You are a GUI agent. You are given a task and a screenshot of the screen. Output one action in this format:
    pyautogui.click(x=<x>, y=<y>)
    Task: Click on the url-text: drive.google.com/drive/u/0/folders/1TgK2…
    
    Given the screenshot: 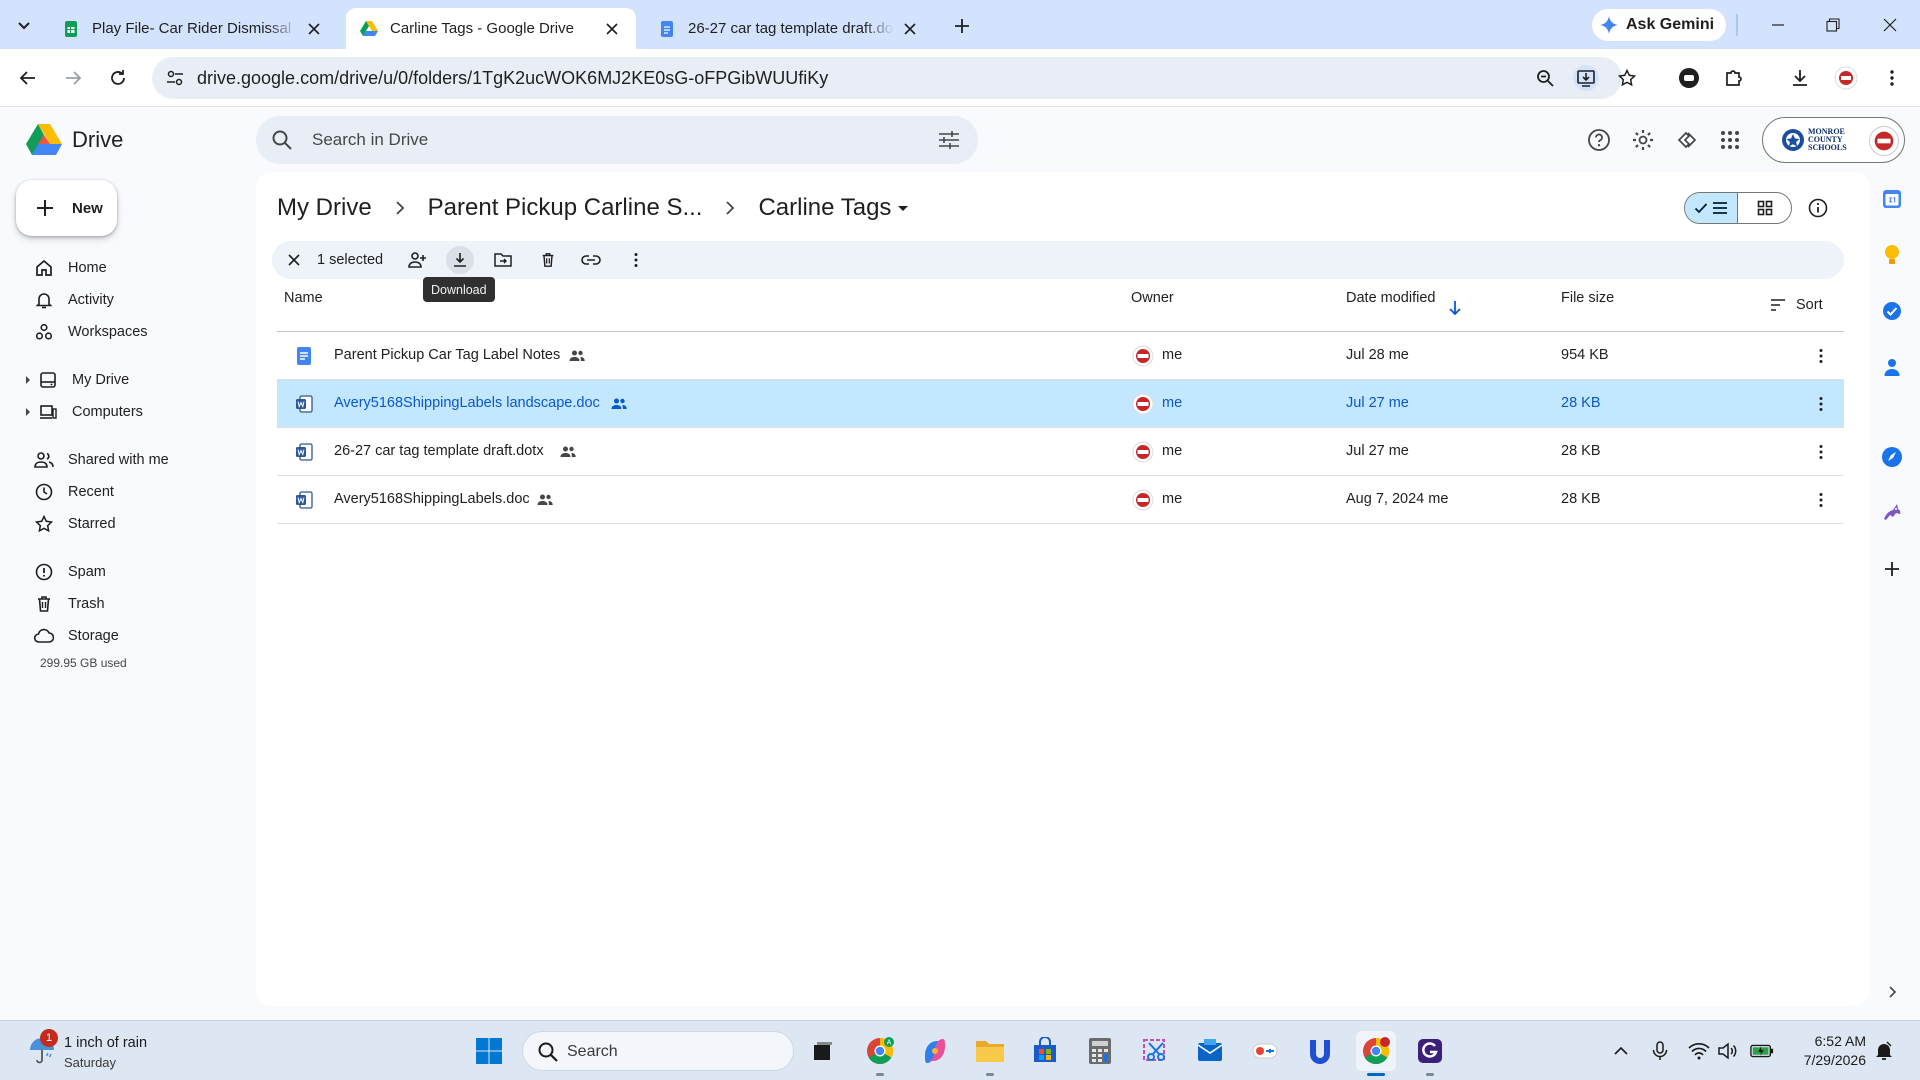 What is the action you would take?
    pyautogui.click(x=512, y=78)
    